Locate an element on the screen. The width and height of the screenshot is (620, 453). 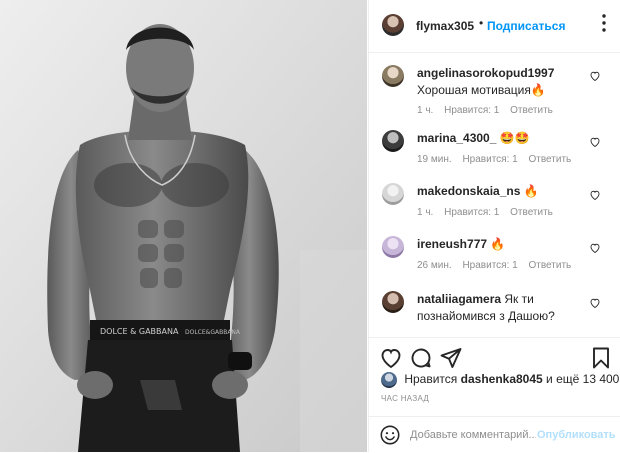
comment-time: 19 мин. is located at coordinates (434, 159).